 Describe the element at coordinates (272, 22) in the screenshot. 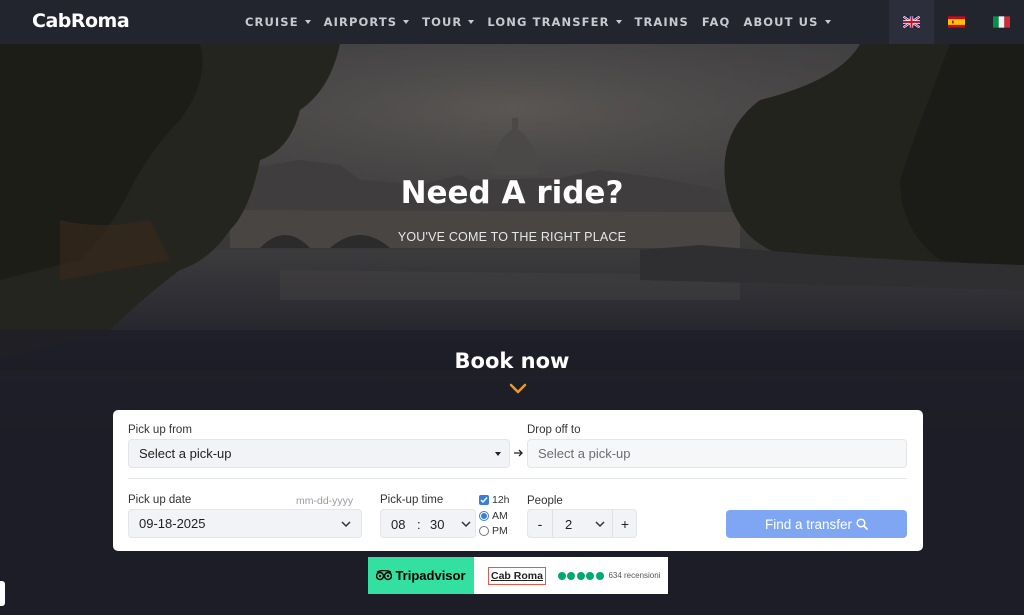

I see `nav-cruise-label: CRUISE` at that location.